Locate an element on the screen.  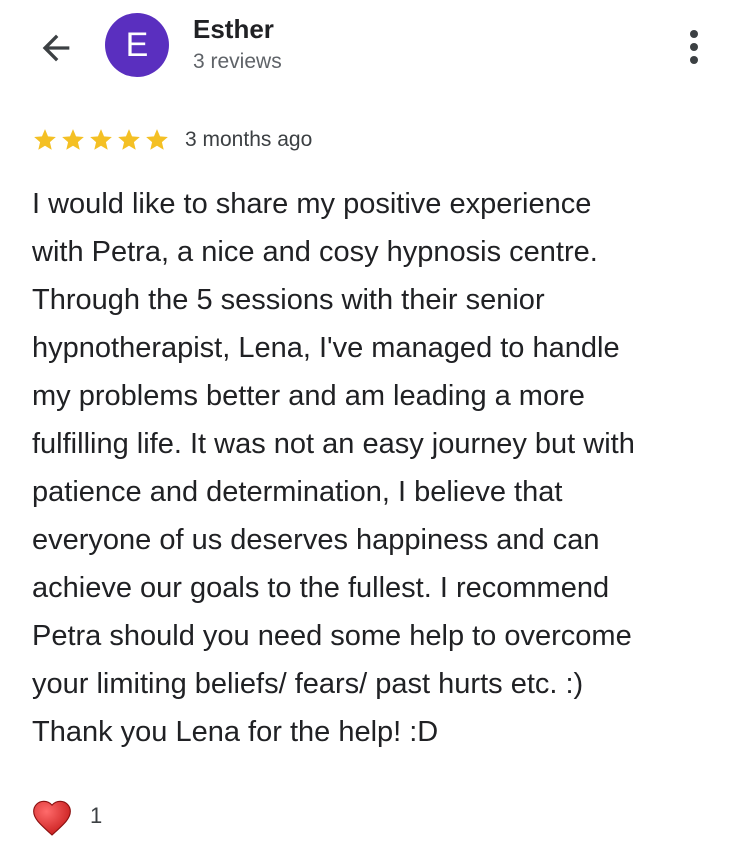
back-button is located at coordinates (56, 48).